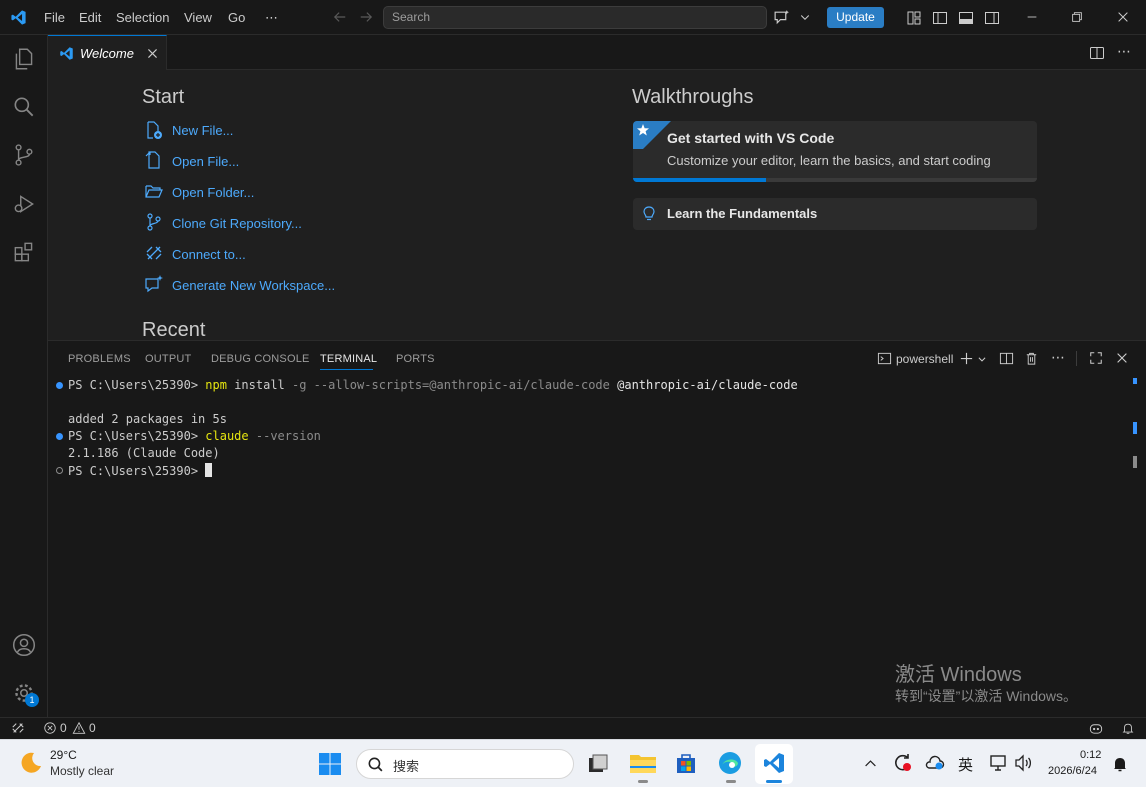  I want to click on clock-date: 2026/6/24, so click(1072, 771).